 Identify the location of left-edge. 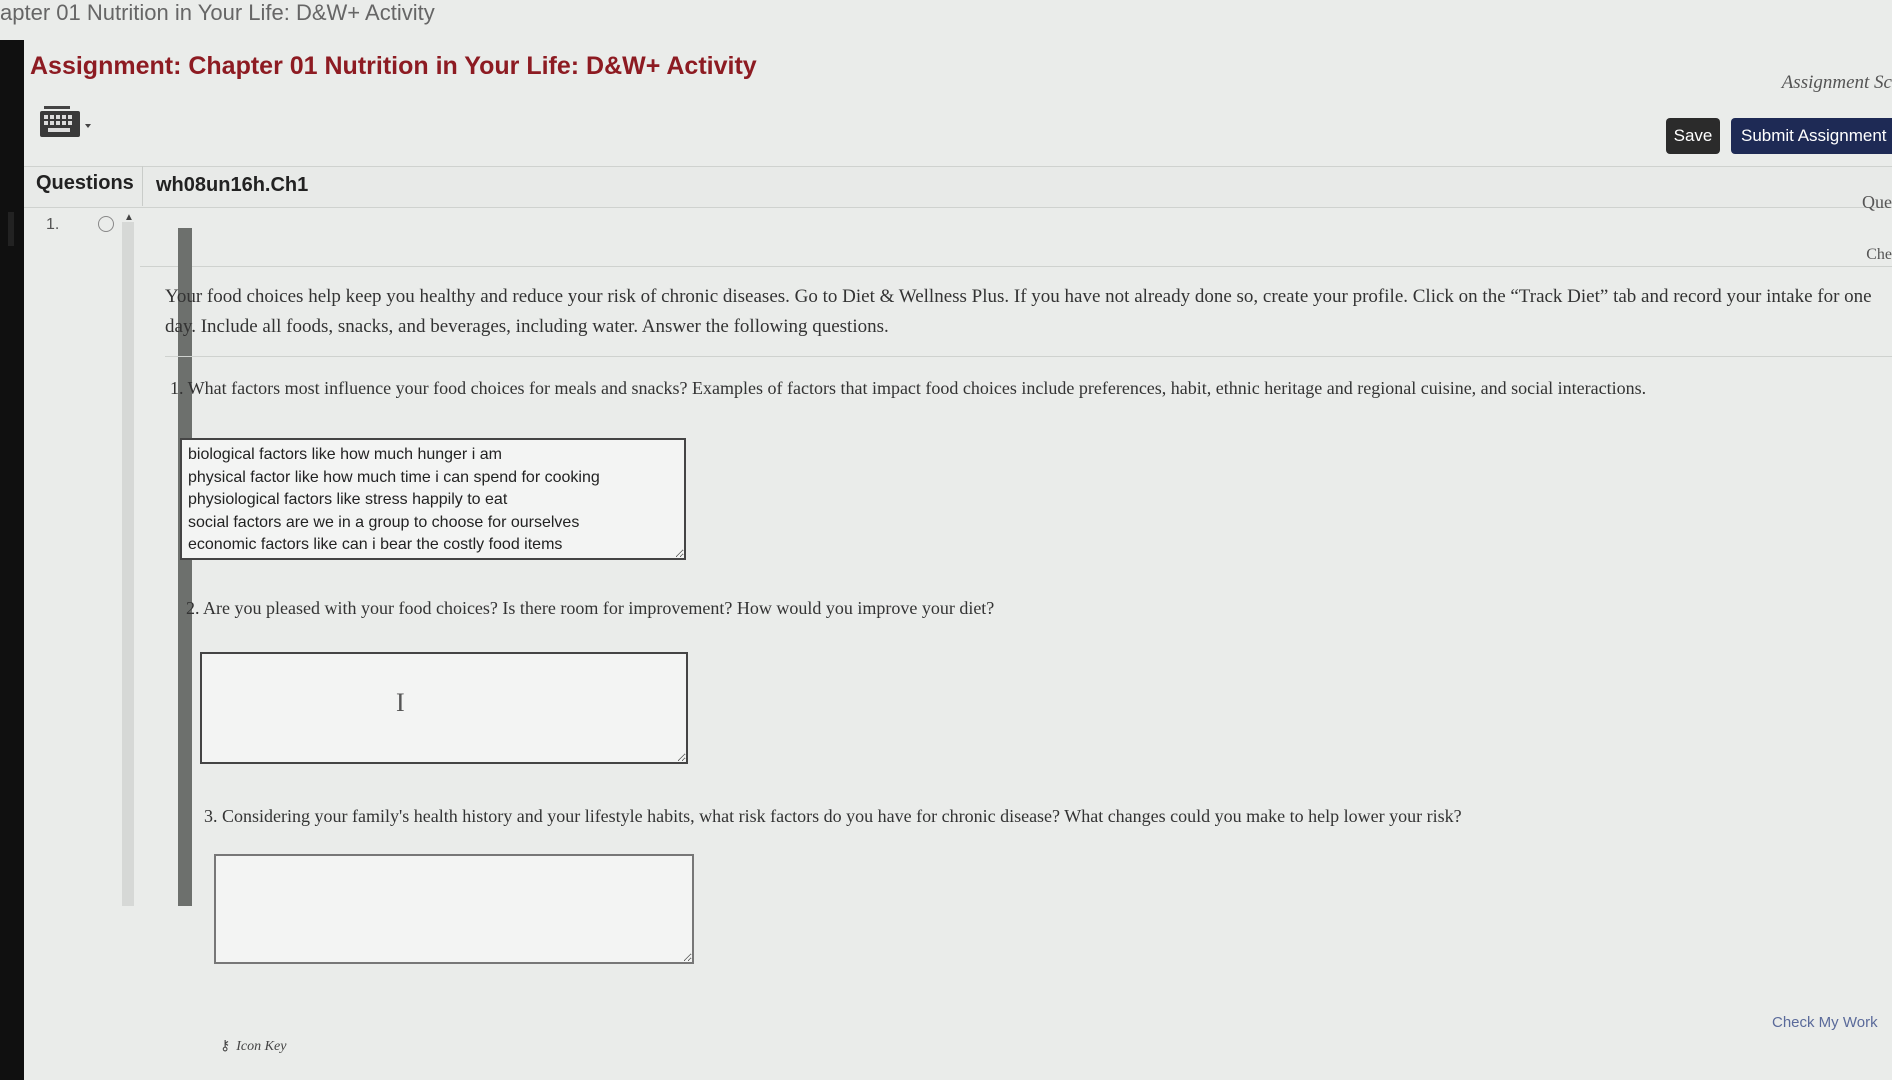
(12, 560).